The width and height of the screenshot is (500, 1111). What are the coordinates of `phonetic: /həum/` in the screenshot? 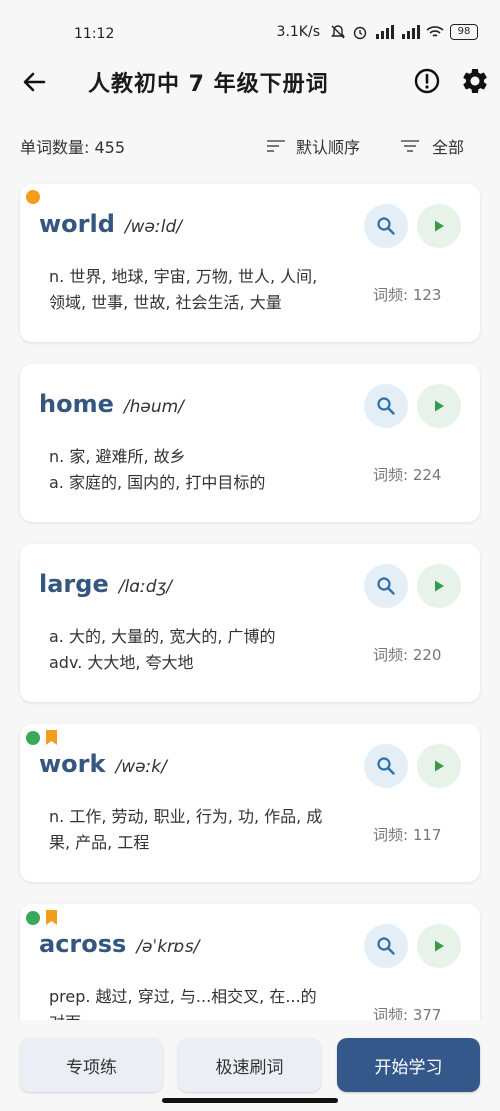 It's located at (153, 407).